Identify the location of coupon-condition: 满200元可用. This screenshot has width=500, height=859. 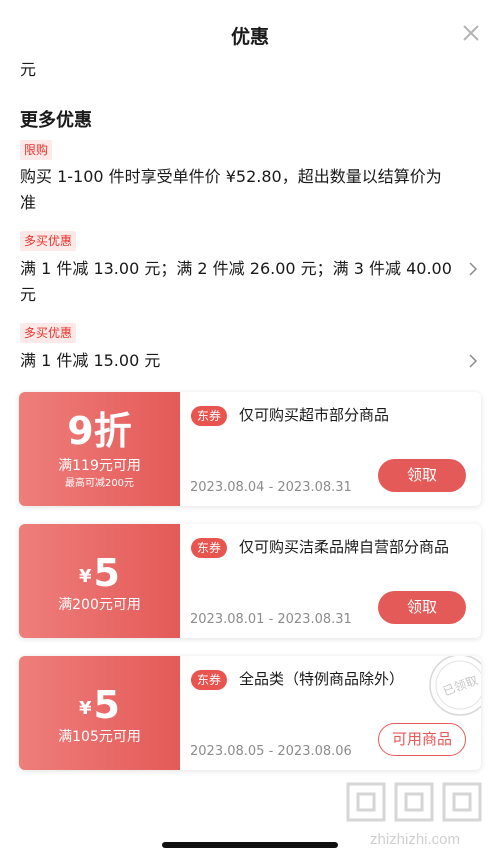
(99, 605).